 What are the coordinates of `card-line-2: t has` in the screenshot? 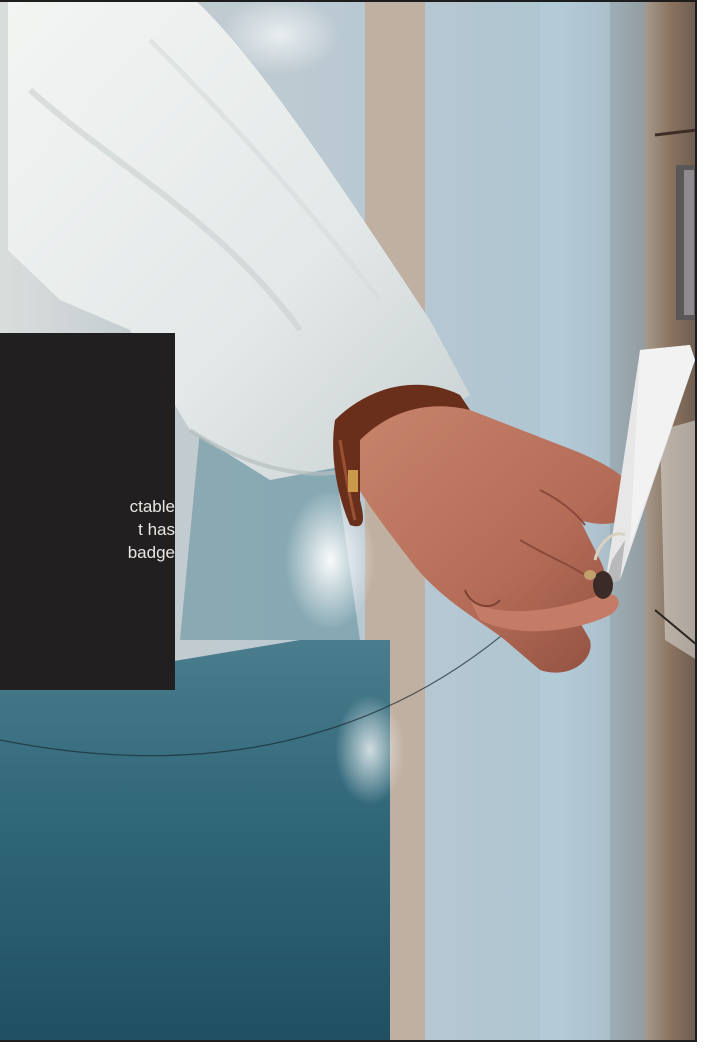 It's located at (156, 529).